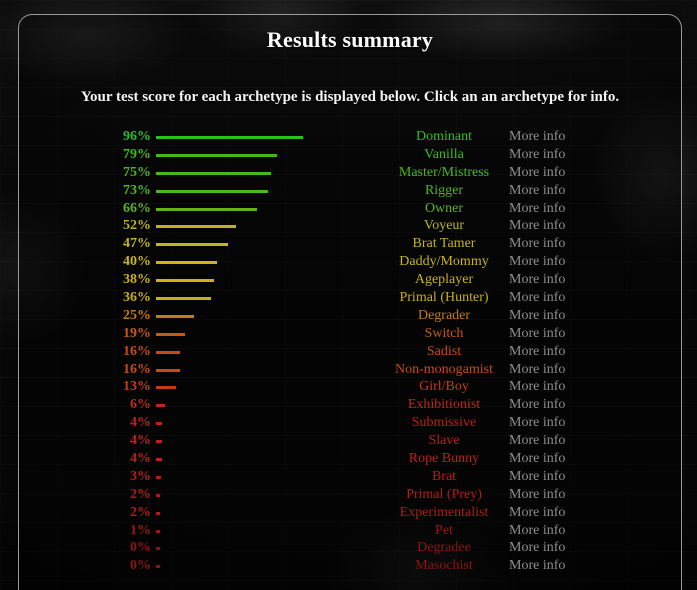 Image resolution: width=697 pixels, height=590 pixels. I want to click on result-row: 6% Exhibitionist More info, so click(350, 405).